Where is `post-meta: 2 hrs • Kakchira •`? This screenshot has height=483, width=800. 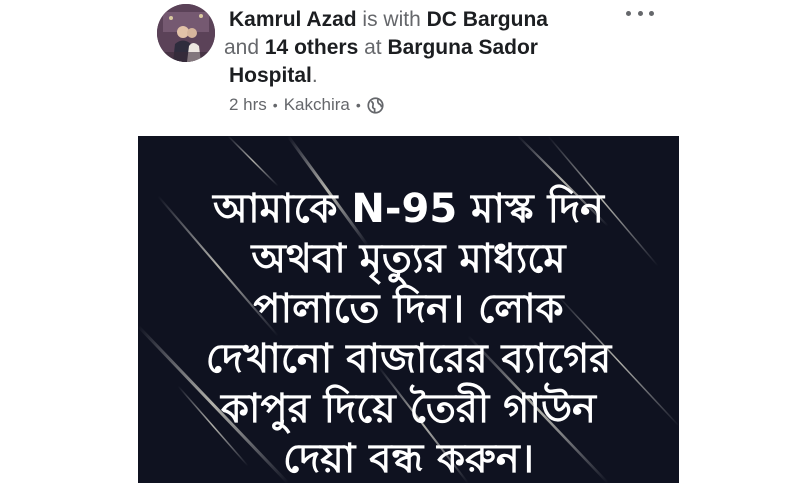
post-meta: 2 hrs • Kakchira • is located at coordinates (306, 105).